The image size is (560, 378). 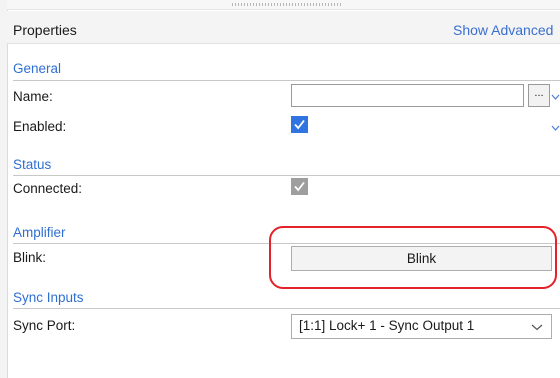 What do you see at coordinates (287, 4) in the screenshot?
I see `drag-grip` at bounding box center [287, 4].